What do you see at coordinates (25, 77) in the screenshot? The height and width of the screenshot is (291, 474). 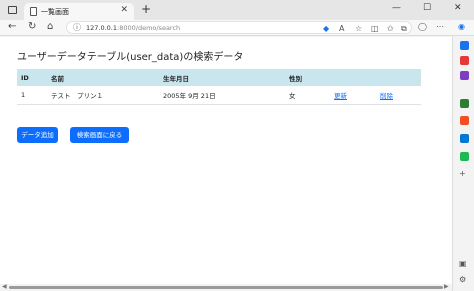 I see `column-header-id: ID` at bounding box center [25, 77].